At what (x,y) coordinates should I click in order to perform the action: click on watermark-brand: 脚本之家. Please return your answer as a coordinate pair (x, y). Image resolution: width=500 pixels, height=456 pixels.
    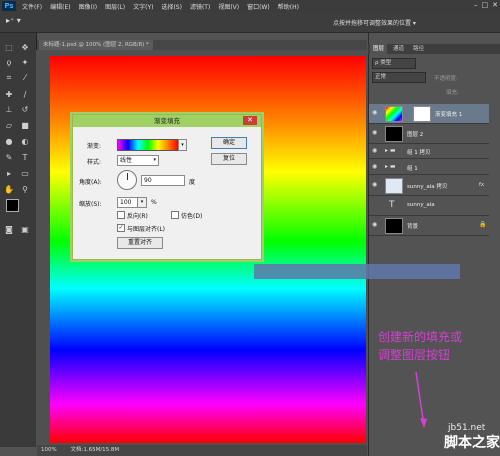
    Looking at the image, I should click on (472, 443).